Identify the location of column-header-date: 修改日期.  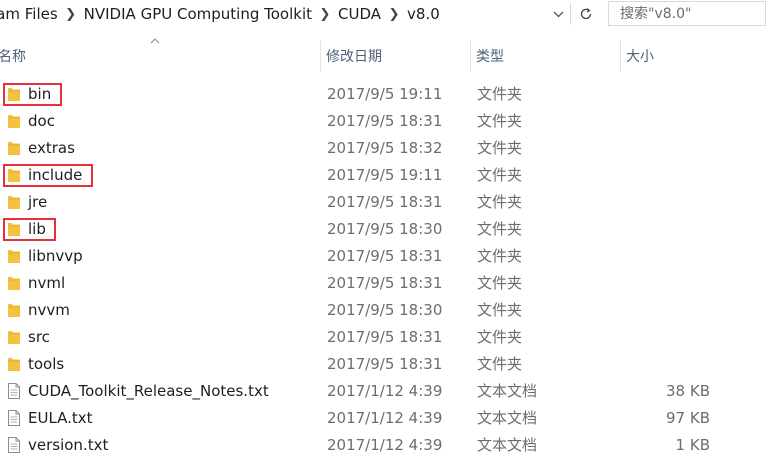
(395, 56).